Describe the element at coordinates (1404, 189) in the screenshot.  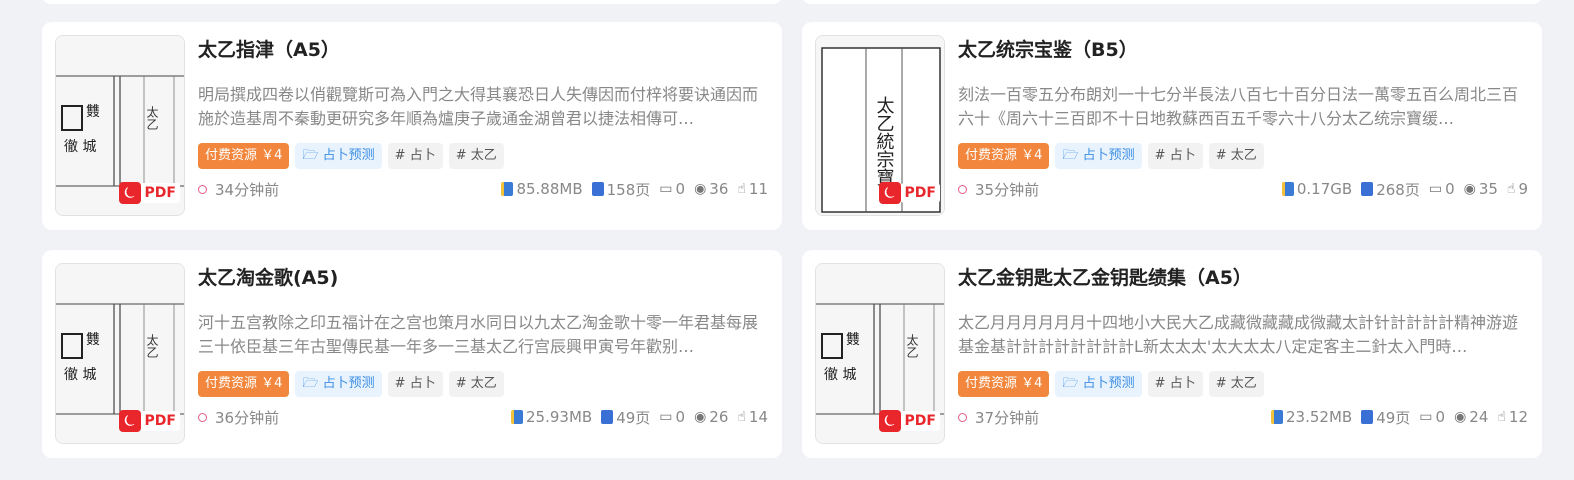
I see `resource-stats: 0.17GB 268页 ▭ 0 ◉ 35 ☝ 9` at that location.